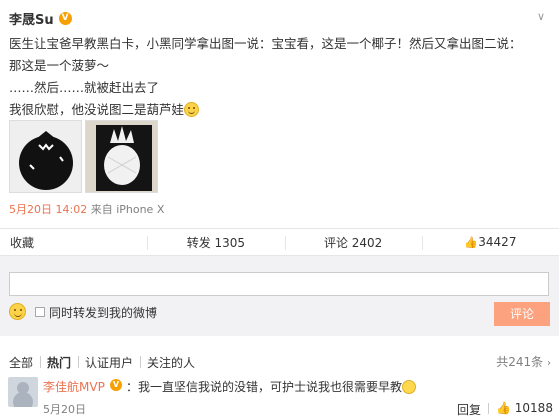 Image resolution: width=559 pixels, height=416 pixels. I want to click on comment-button: 评论 2402, so click(353, 242).